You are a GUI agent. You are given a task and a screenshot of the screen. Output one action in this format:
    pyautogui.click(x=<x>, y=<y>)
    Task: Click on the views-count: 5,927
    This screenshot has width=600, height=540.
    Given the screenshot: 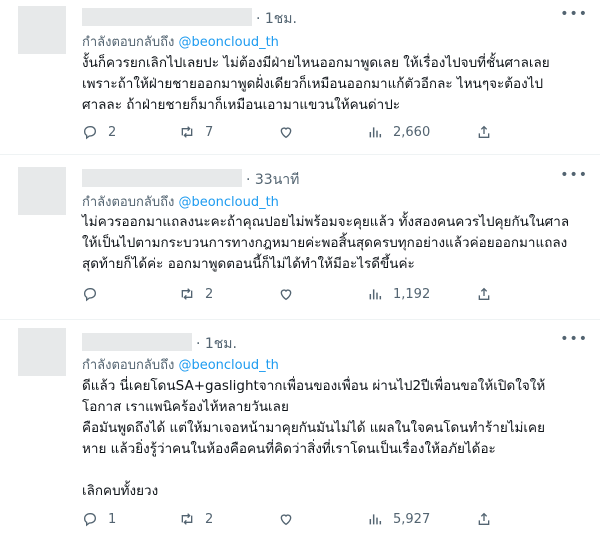 What is the action you would take?
    pyautogui.click(x=412, y=519)
    